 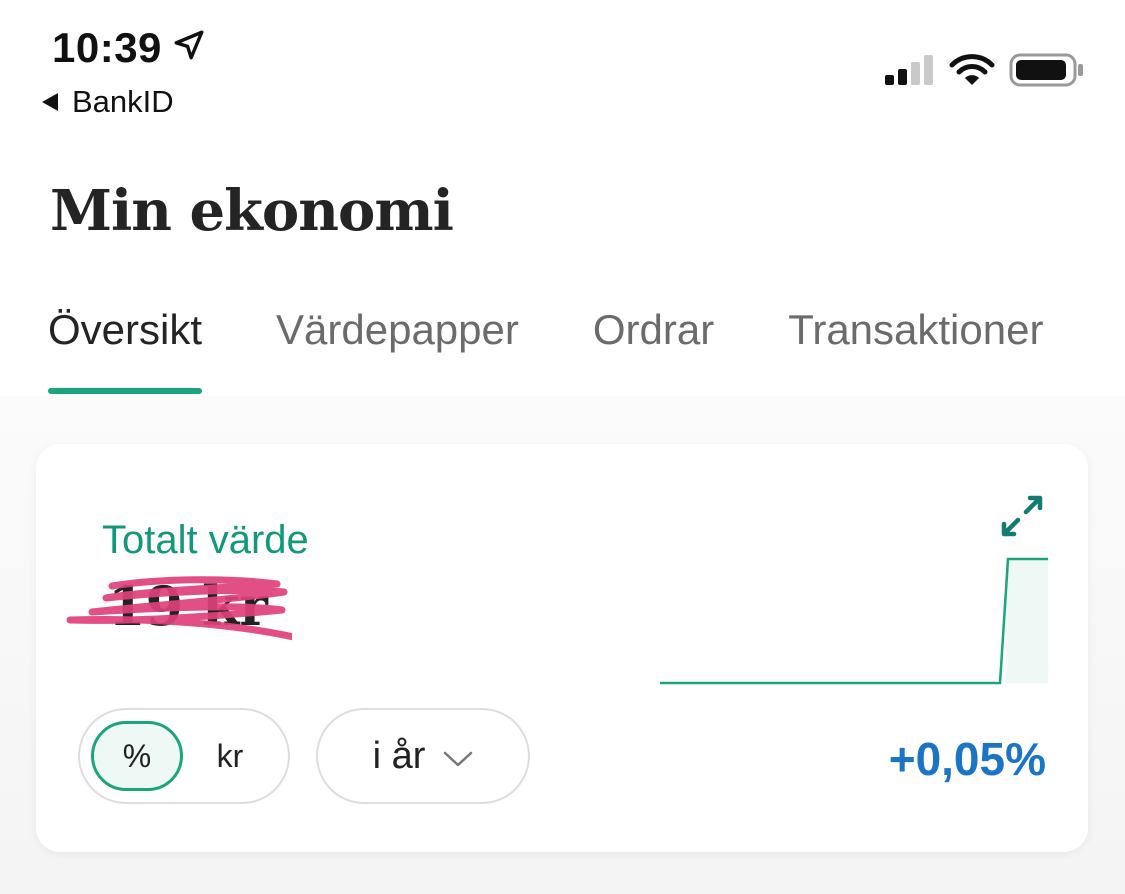 What do you see at coordinates (179, 608) in the screenshot?
I see `redaction-scribble` at bounding box center [179, 608].